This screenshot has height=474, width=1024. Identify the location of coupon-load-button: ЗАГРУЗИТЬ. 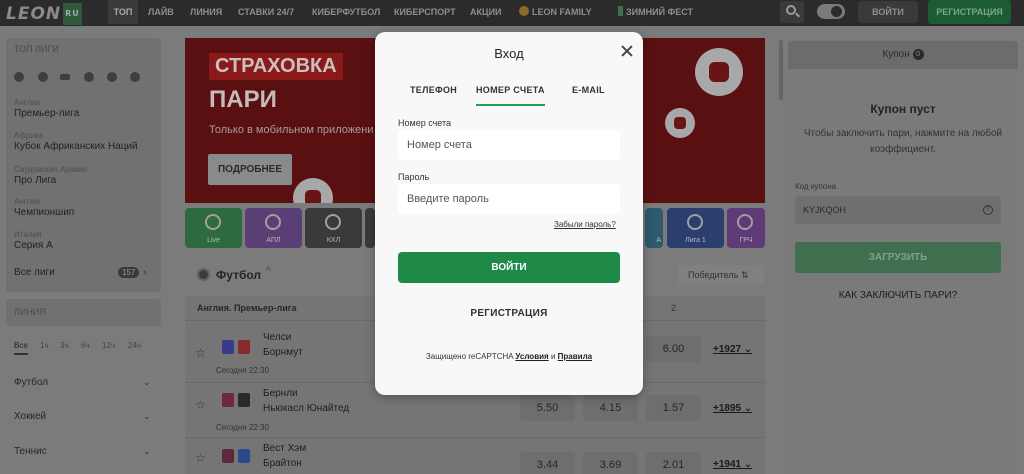
(898, 257).